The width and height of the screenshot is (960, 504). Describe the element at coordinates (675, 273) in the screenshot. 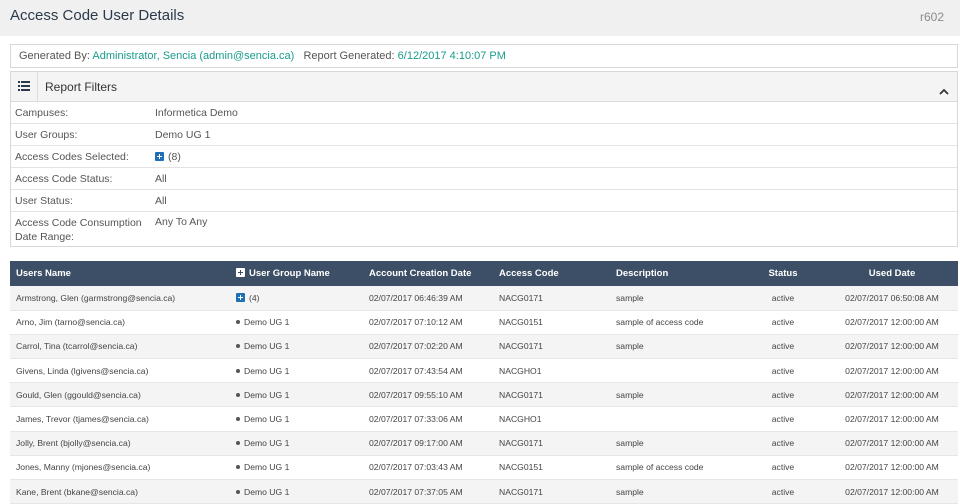

I see `col-description: Description` at that location.